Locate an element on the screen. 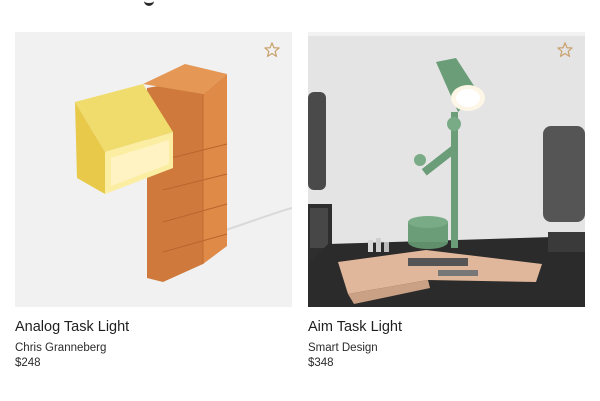  heading-fragment is located at coordinates (300, 3).